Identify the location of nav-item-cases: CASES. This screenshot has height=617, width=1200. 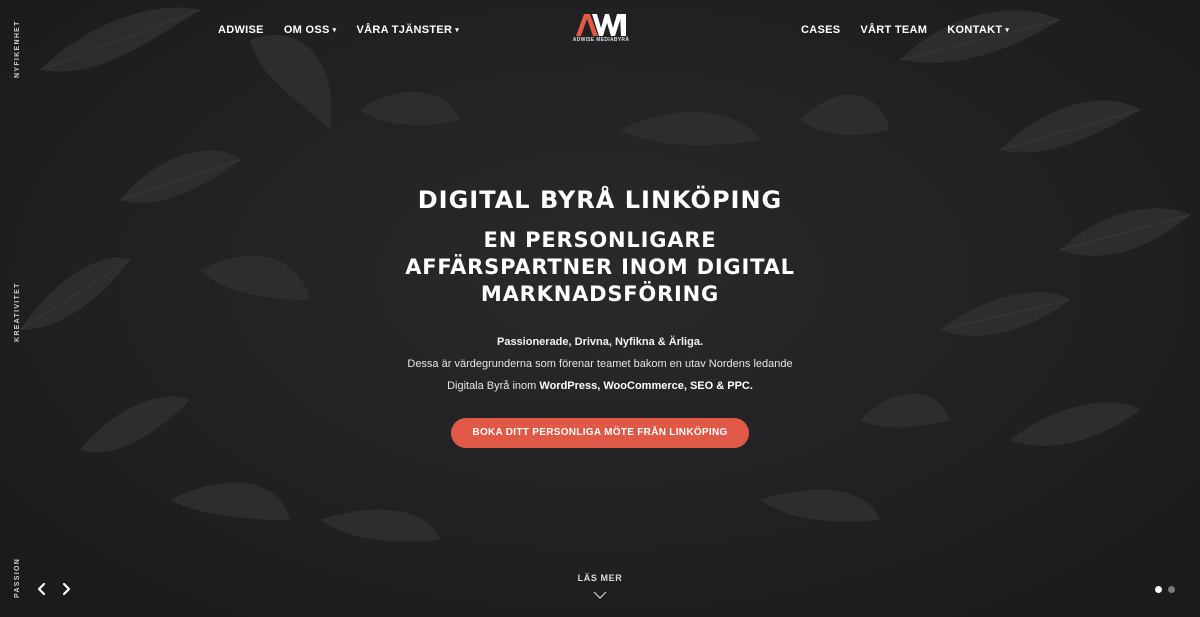
(820, 30).